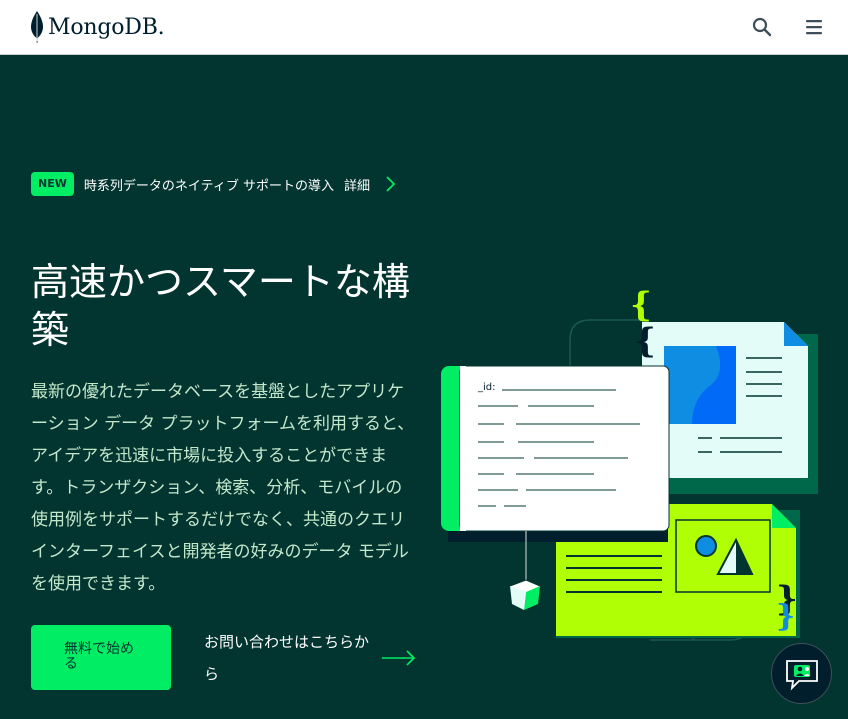 Image resolution: width=848 pixels, height=719 pixels. I want to click on mongodb-logo: MongoDB., so click(97, 27).